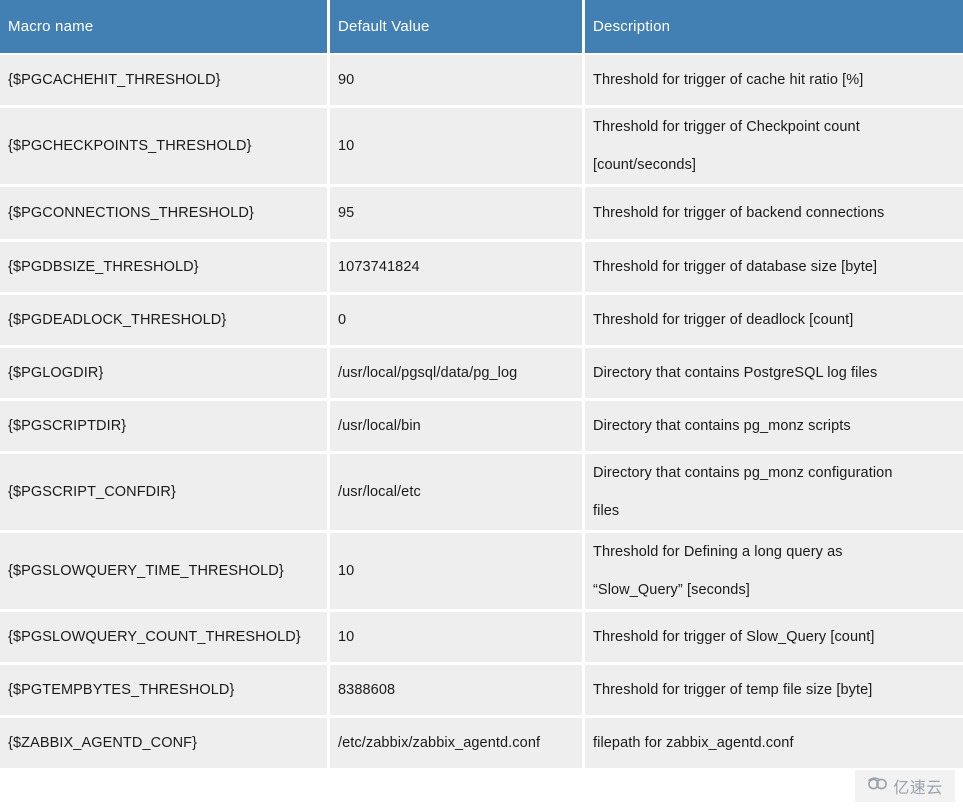 The image size is (963, 810). Describe the element at coordinates (342, 320) in the screenshot. I see `cell-text-value: 0` at that location.